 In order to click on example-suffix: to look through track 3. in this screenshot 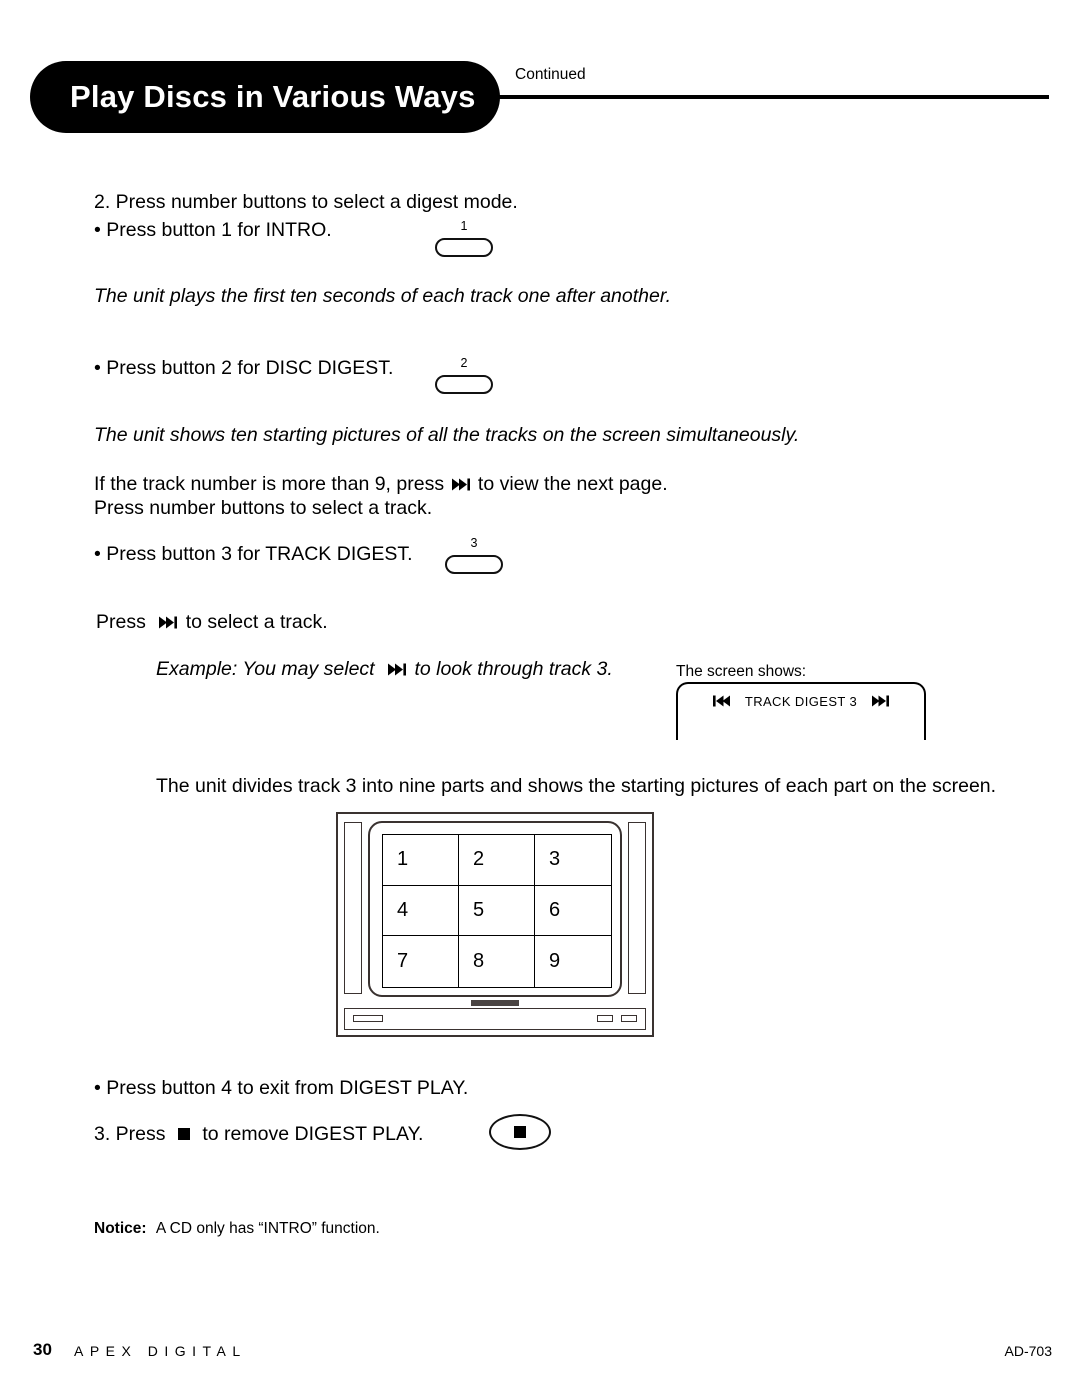, I will do `click(513, 669)`.